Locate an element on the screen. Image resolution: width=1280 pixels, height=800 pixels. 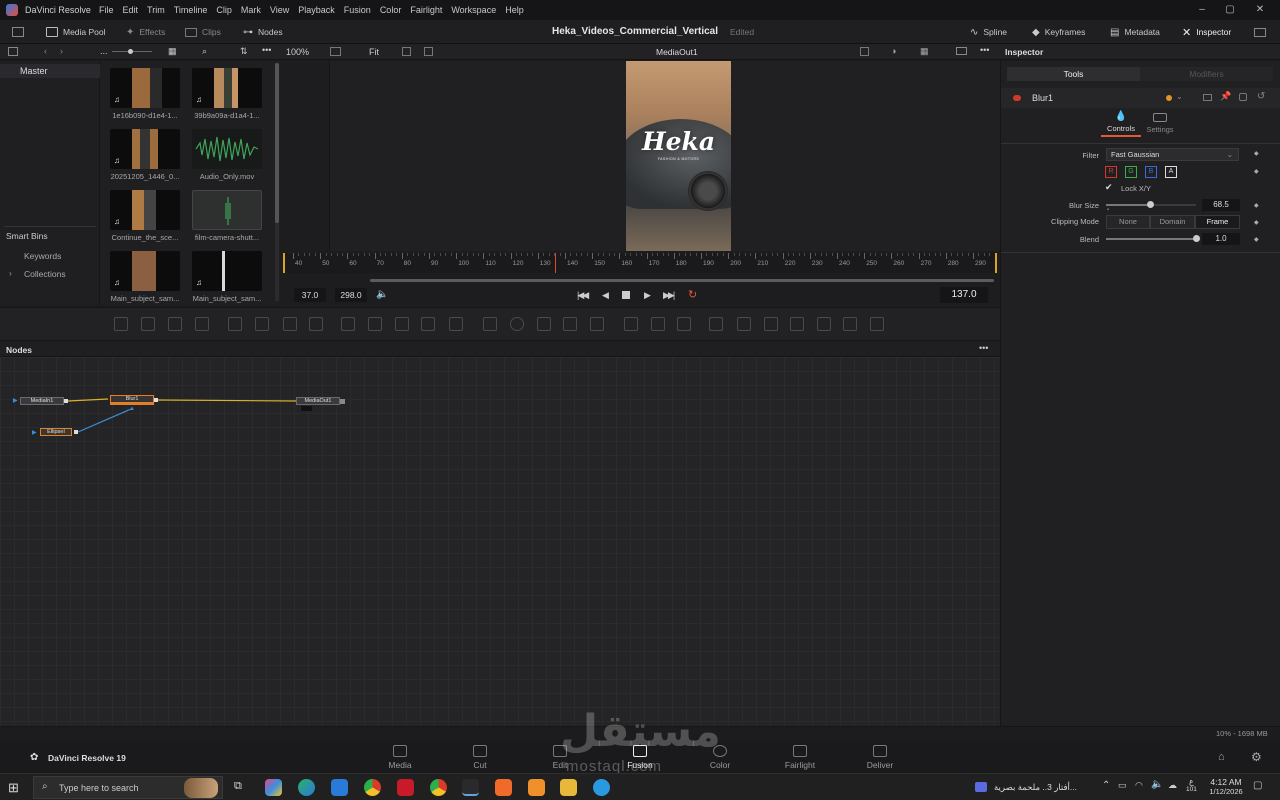
image-plane-tool-icon is located at coordinates (148, 324).